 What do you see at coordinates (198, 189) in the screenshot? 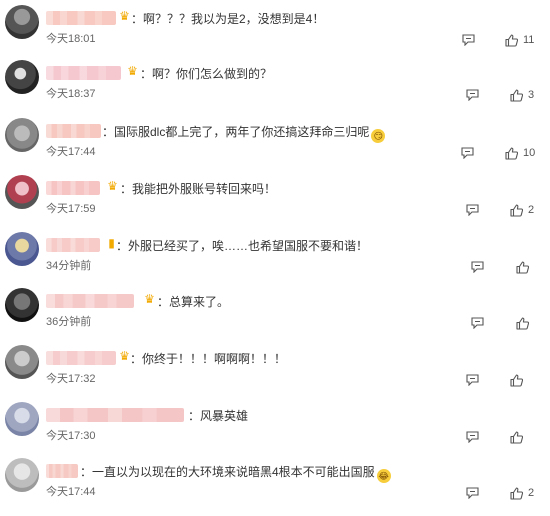
I see `comment-text: ：我能把外服账号转回来吗！` at bounding box center [198, 189].